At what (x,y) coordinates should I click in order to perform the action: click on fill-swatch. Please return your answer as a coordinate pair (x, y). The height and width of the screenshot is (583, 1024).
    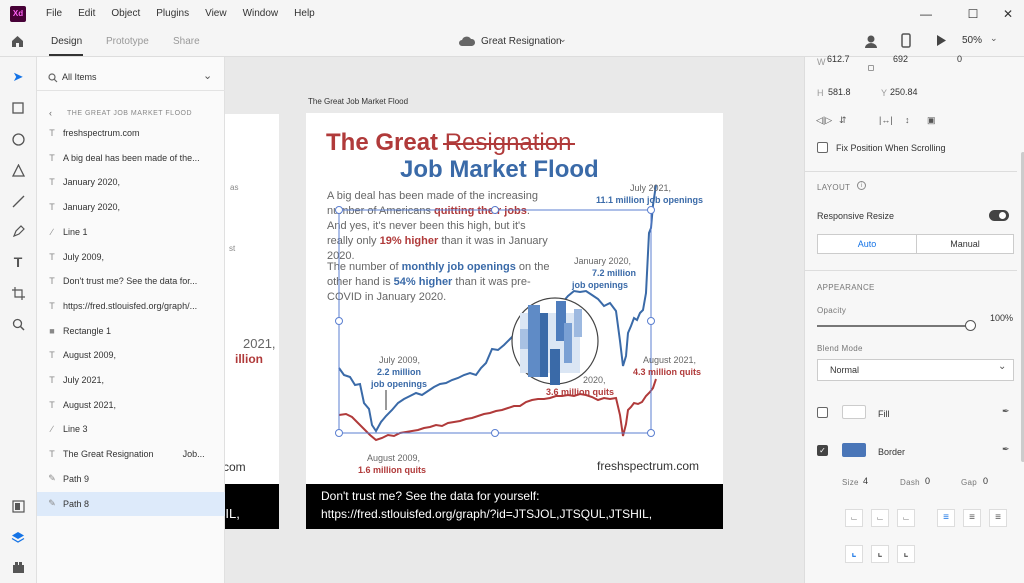
    Looking at the image, I should click on (854, 412).